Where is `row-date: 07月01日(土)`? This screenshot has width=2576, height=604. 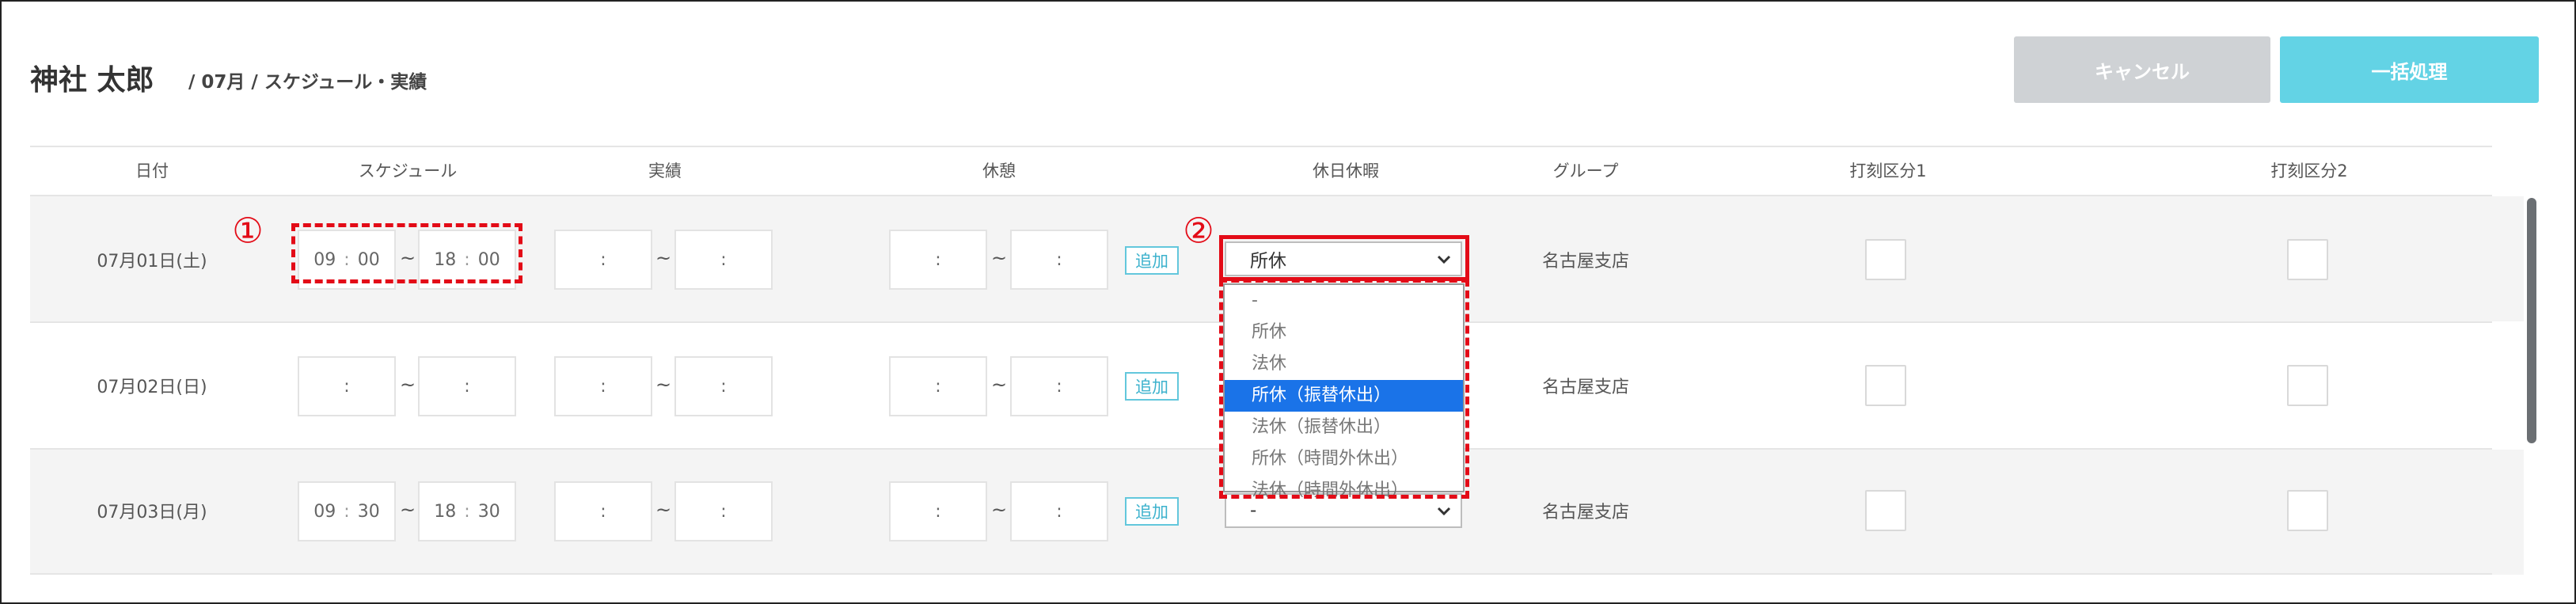 row-date: 07月01日(土) is located at coordinates (152, 262).